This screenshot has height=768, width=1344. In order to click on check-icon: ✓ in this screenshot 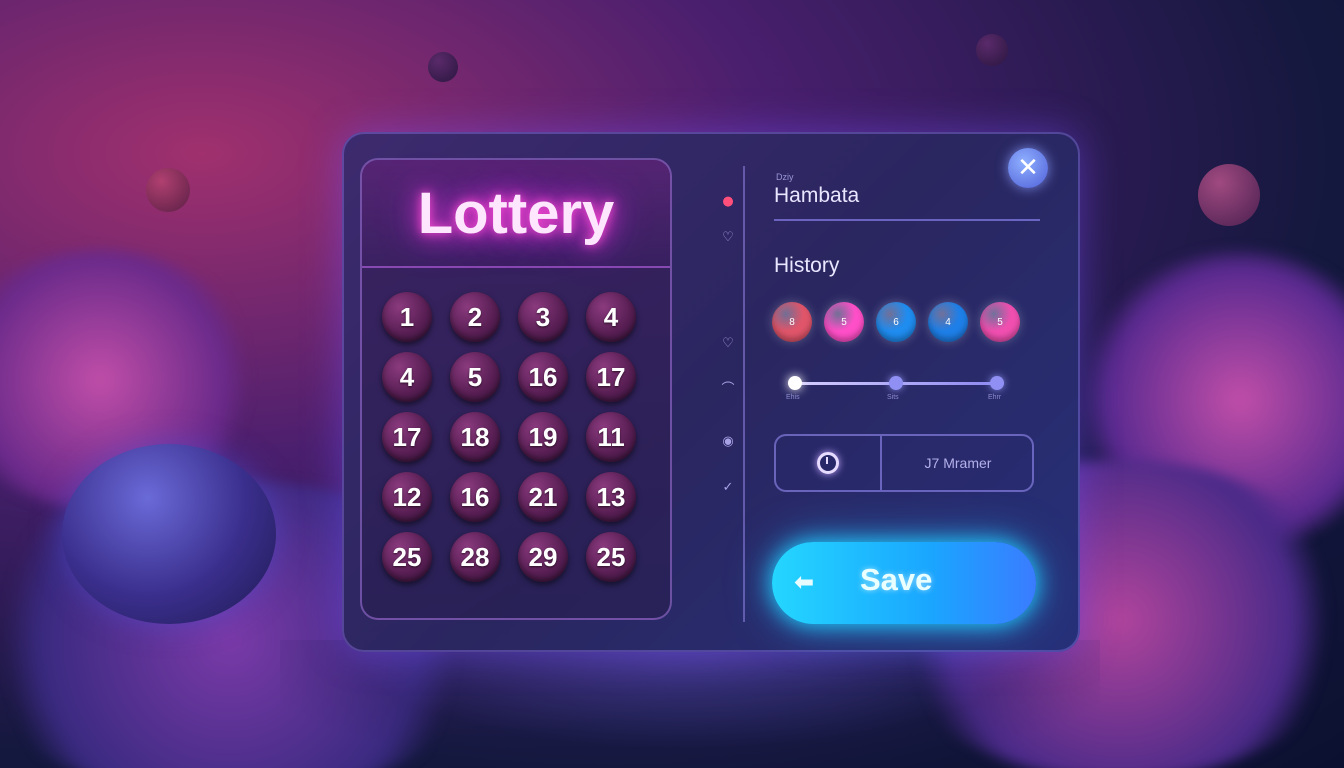, I will do `click(728, 488)`.